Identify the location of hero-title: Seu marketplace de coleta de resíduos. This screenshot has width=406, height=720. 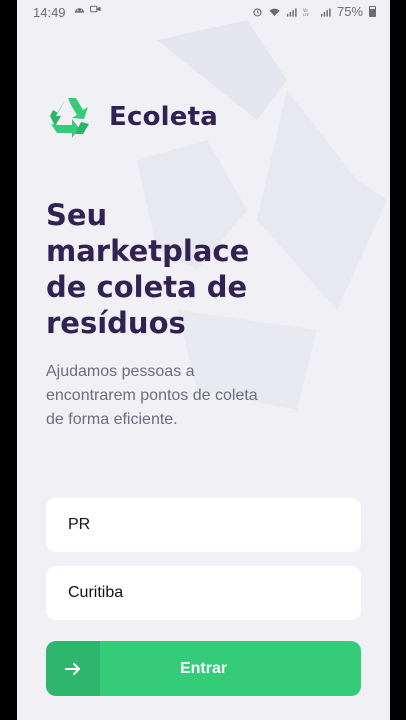
(148, 269).